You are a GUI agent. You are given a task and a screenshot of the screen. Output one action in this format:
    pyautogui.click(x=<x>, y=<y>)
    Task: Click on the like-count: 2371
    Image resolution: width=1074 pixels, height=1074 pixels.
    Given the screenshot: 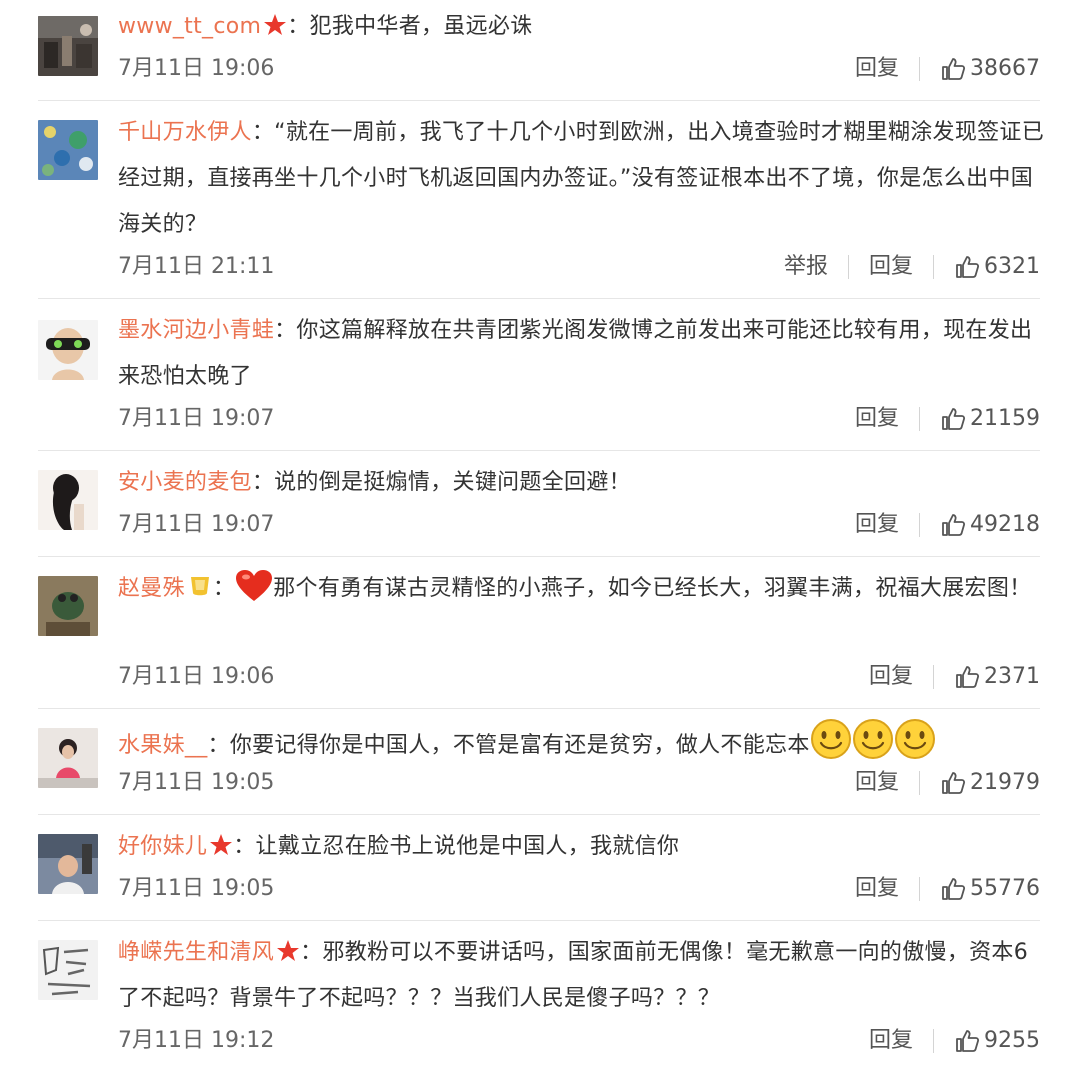 What is the action you would take?
    pyautogui.click(x=1012, y=676)
    